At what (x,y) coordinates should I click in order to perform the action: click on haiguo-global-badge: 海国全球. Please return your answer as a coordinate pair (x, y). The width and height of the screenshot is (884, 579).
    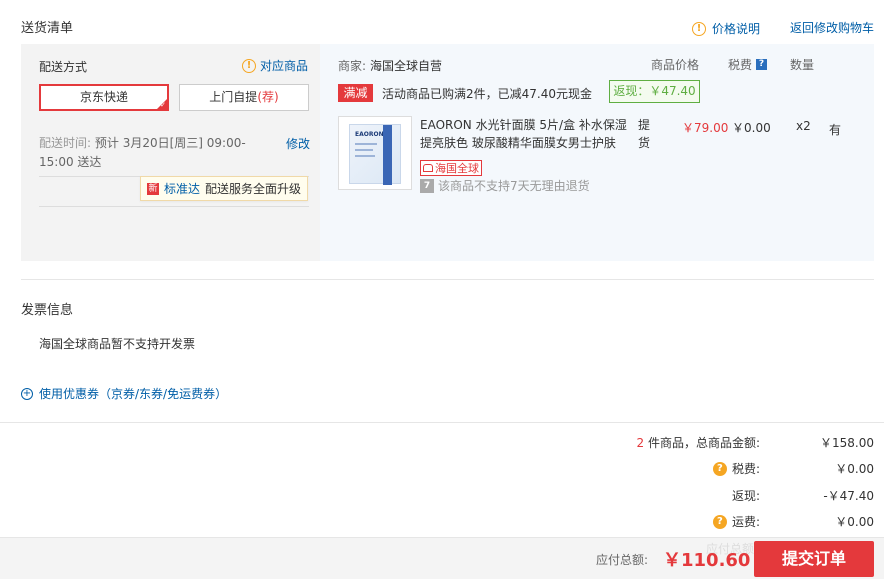
    Looking at the image, I should click on (451, 168).